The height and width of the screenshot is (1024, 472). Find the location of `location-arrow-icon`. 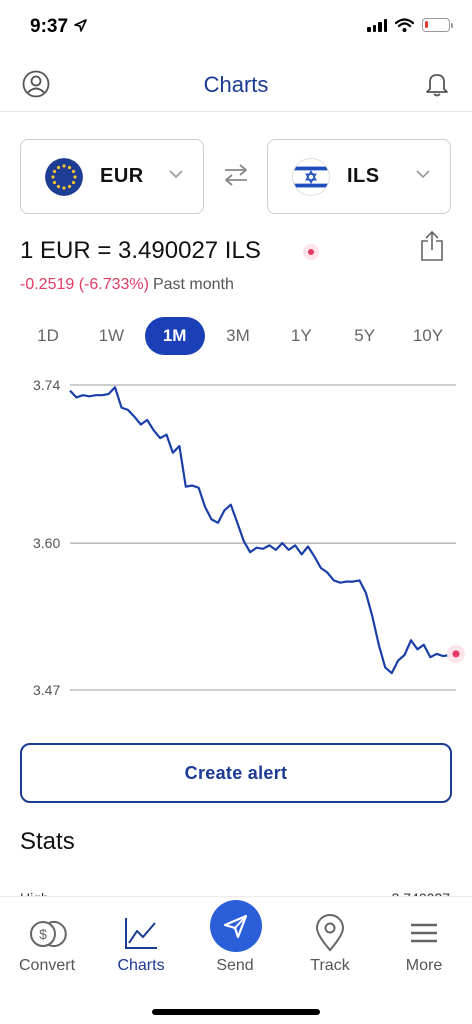

location-arrow-icon is located at coordinates (80, 25).